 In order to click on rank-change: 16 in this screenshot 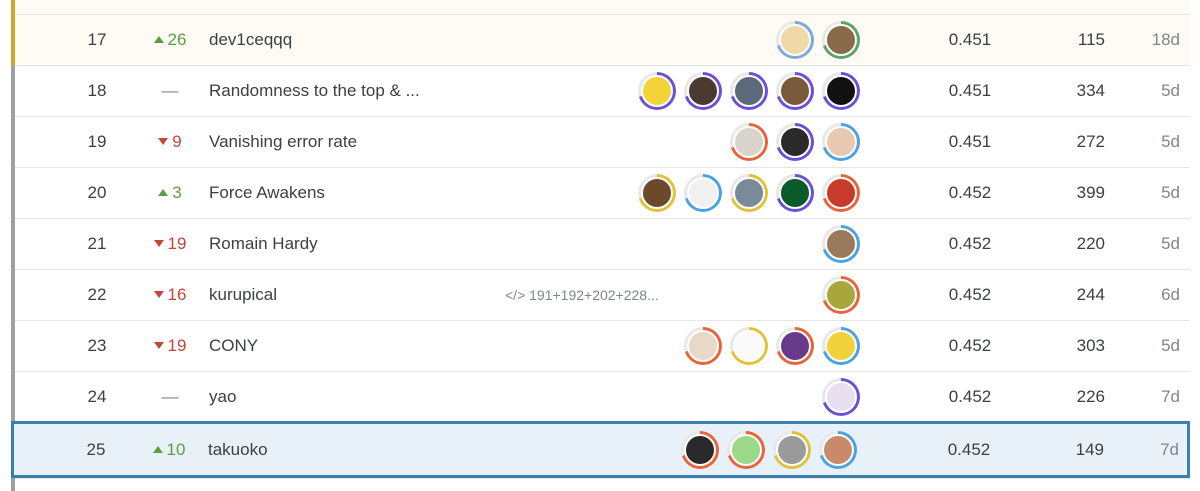, I will do `click(170, 295)`.